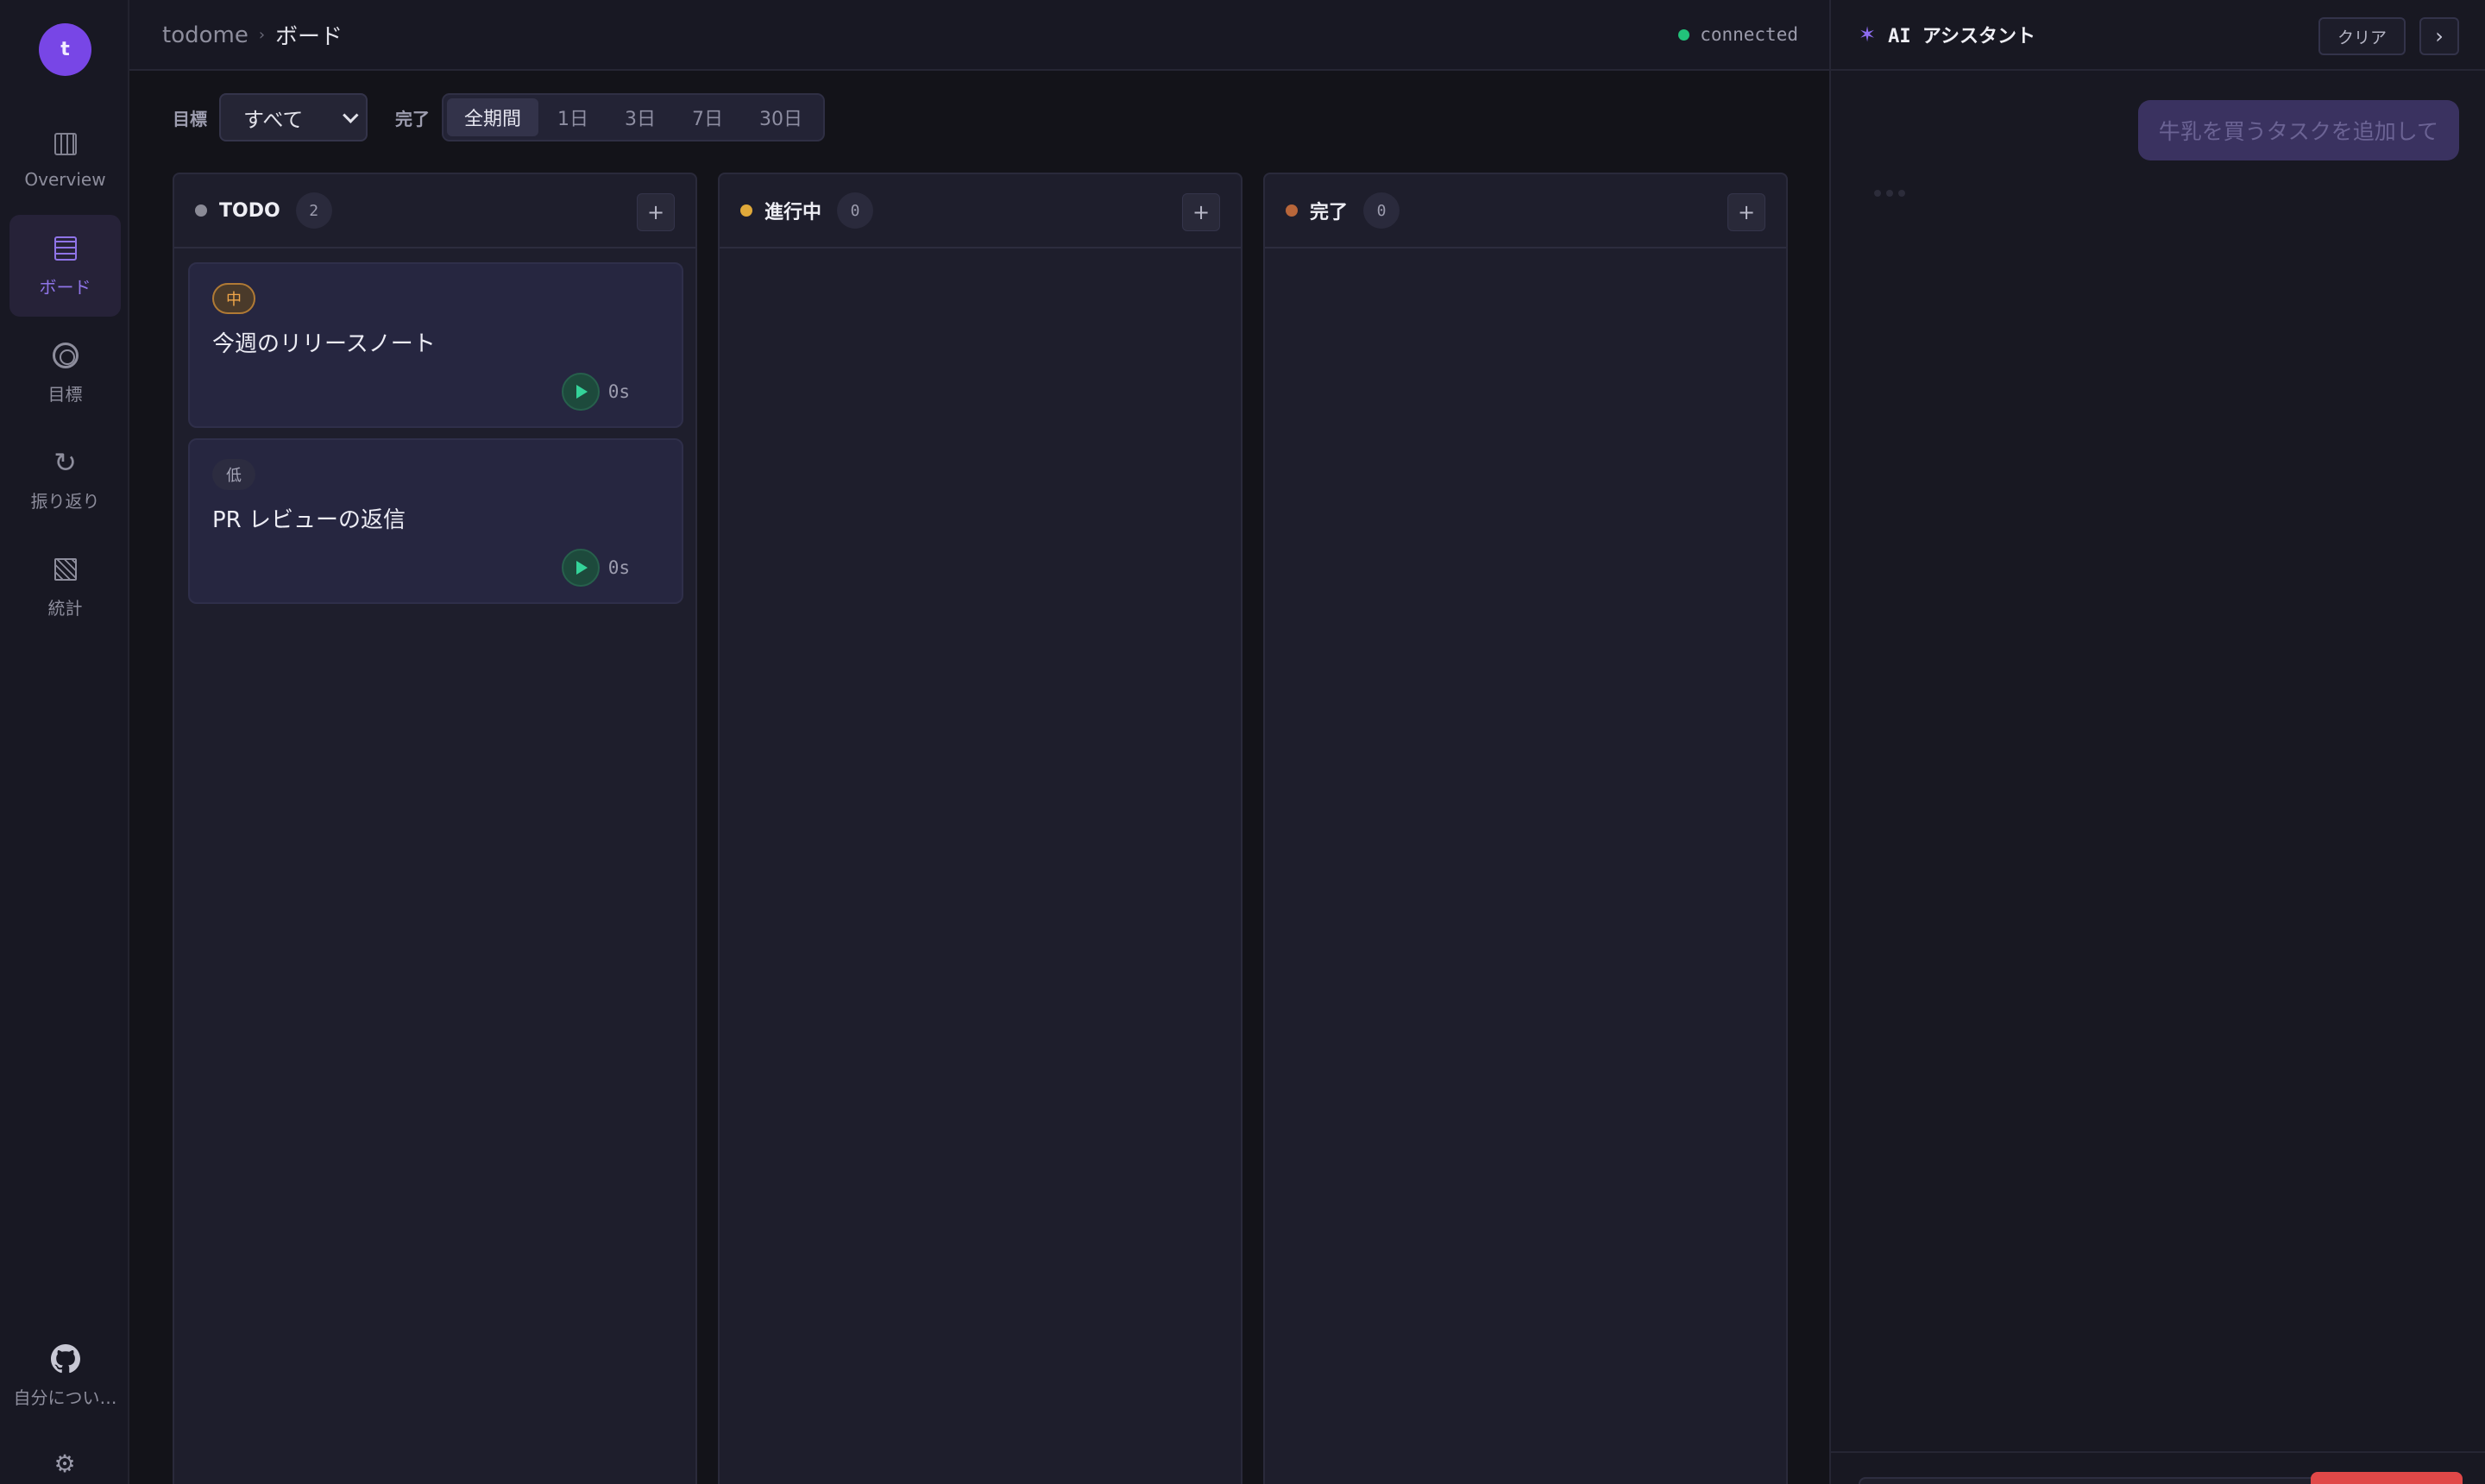  Describe the element at coordinates (64, 742) in the screenshot. I see `sidebar: t Overview ボード 目標 ↻ 振り返り 統計 自分につい… ⚙` at that location.